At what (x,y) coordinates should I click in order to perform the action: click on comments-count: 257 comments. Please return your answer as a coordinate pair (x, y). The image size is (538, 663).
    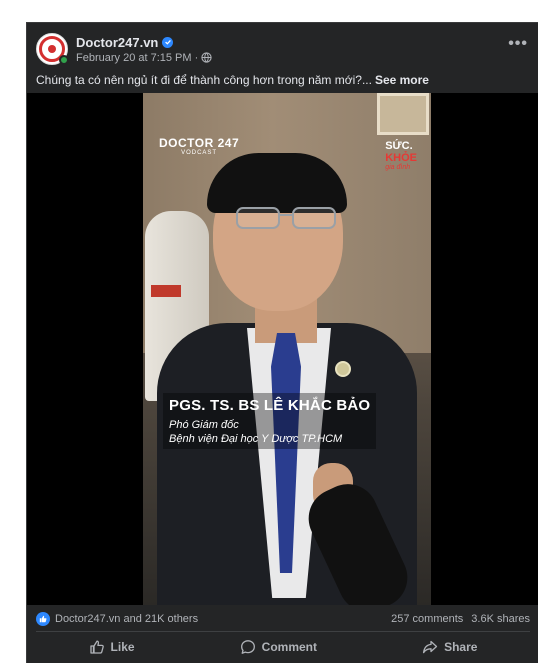
    Looking at the image, I should click on (427, 619).